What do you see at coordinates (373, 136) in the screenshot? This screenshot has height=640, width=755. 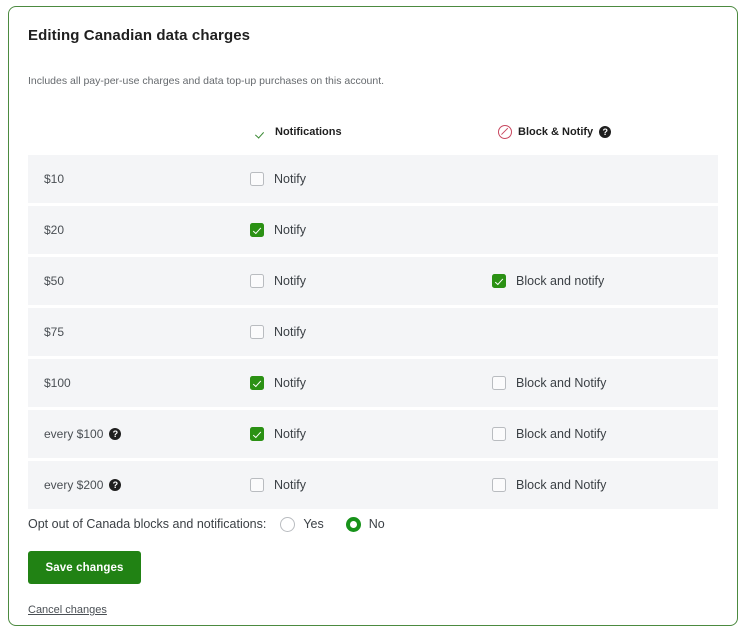 I see `column-headers: Notifications Block & Notify ?` at bounding box center [373, 136].